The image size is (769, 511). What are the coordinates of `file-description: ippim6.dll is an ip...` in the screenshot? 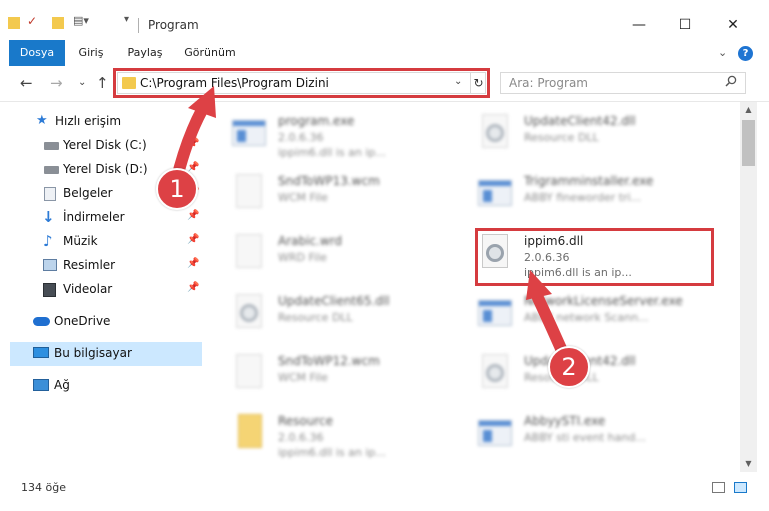 It's located at (332, 452).